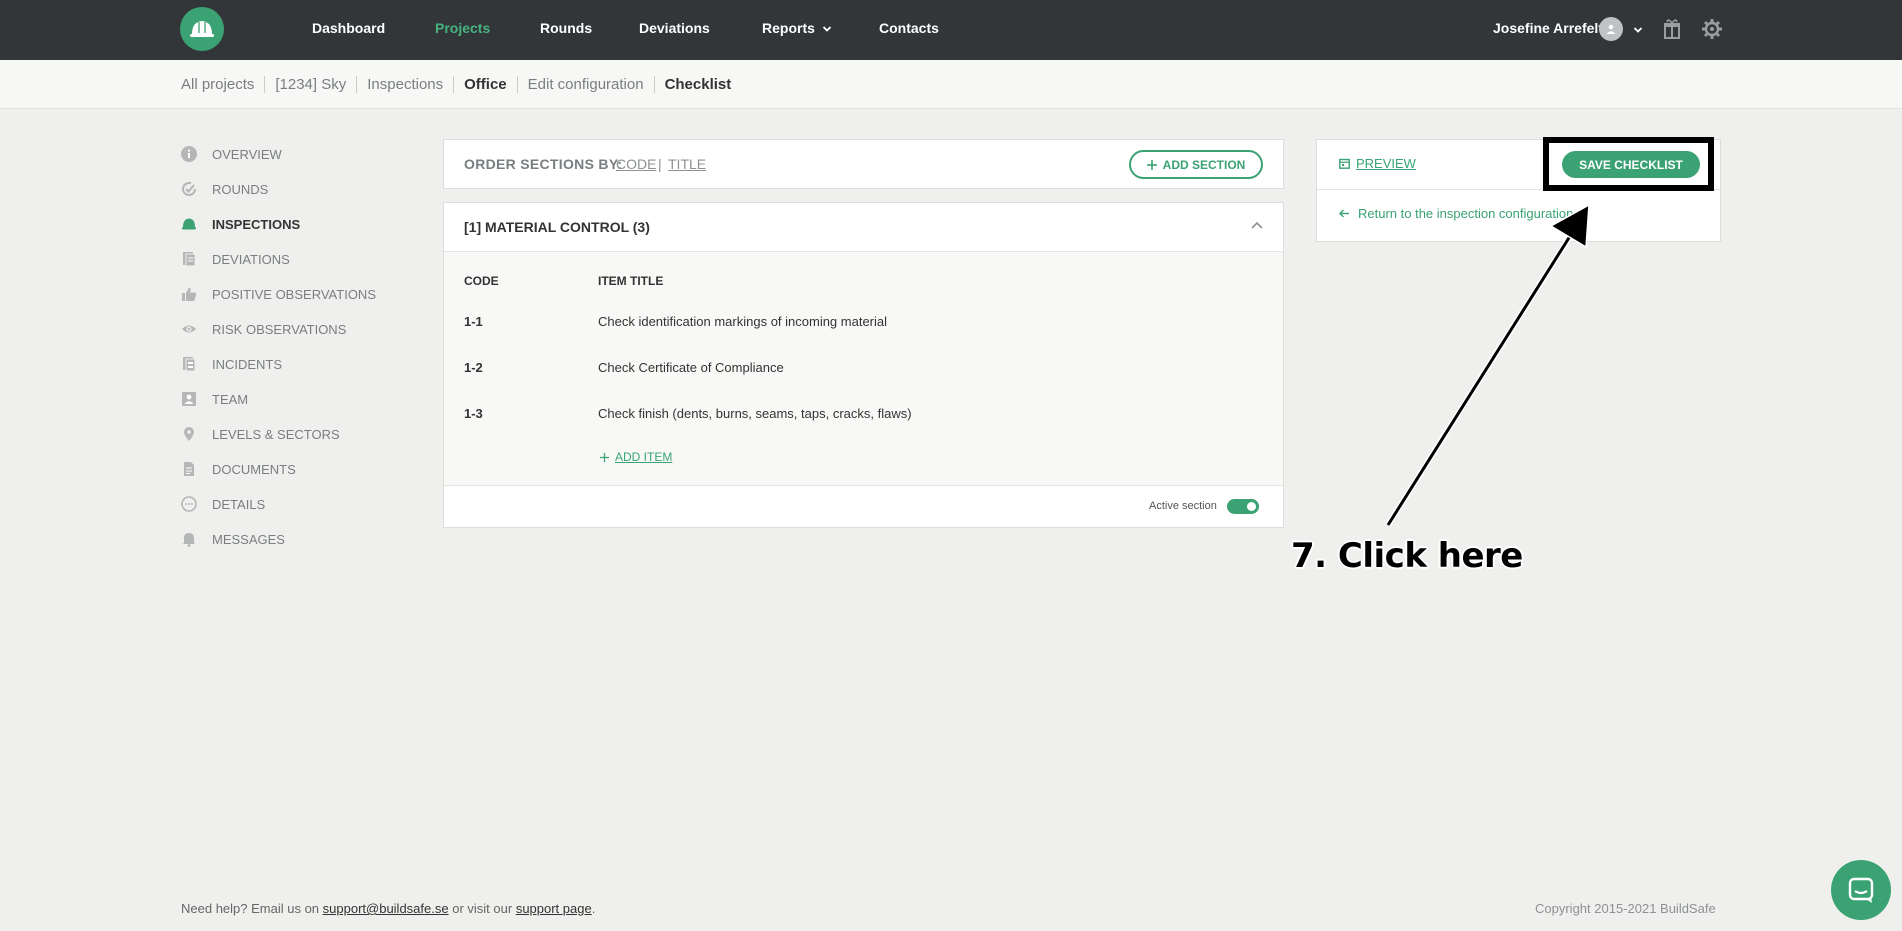 The height and width of the screenshot is (931, 1902). What do you see at coordinates (473, 321) in the screenshot?
I see `item-code: 1-1` at bounding box center [473, 321].